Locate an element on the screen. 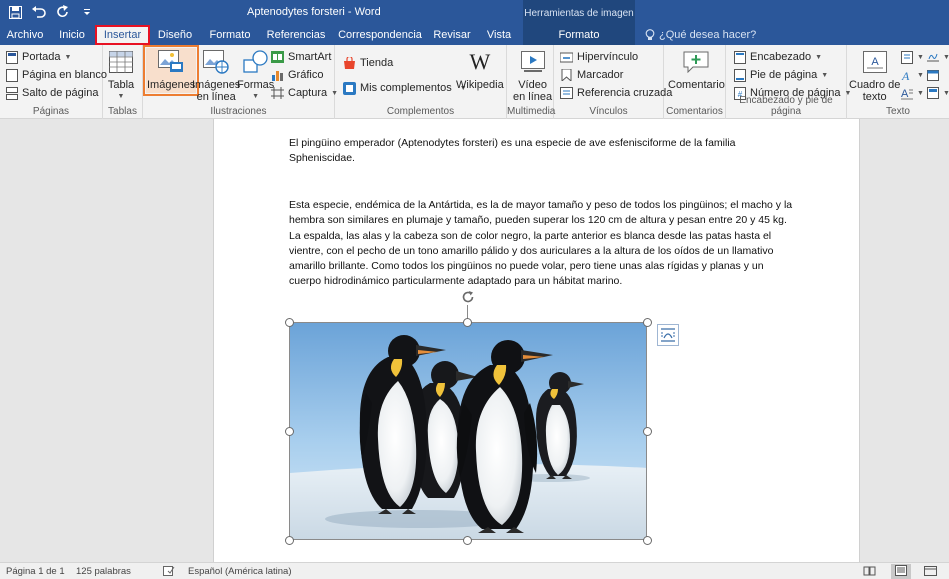 This screenshot has height=579, width=949. resize-handle-left is located at coordinates (289, 431).